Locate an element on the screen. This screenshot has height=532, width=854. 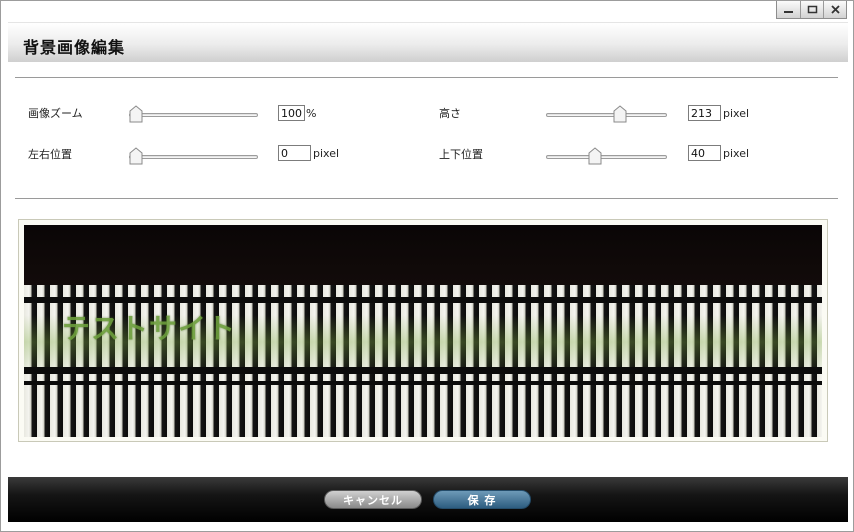
zoom-slider-track is located at coordinates (193, 115).